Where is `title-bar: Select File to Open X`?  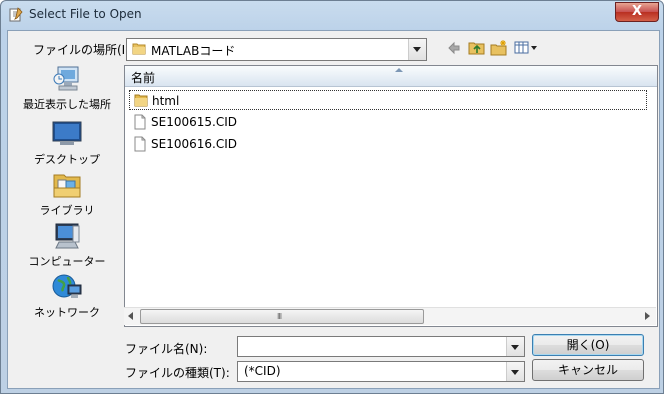
title-bar: Select File to Open X is located at coordinates (332, 14).